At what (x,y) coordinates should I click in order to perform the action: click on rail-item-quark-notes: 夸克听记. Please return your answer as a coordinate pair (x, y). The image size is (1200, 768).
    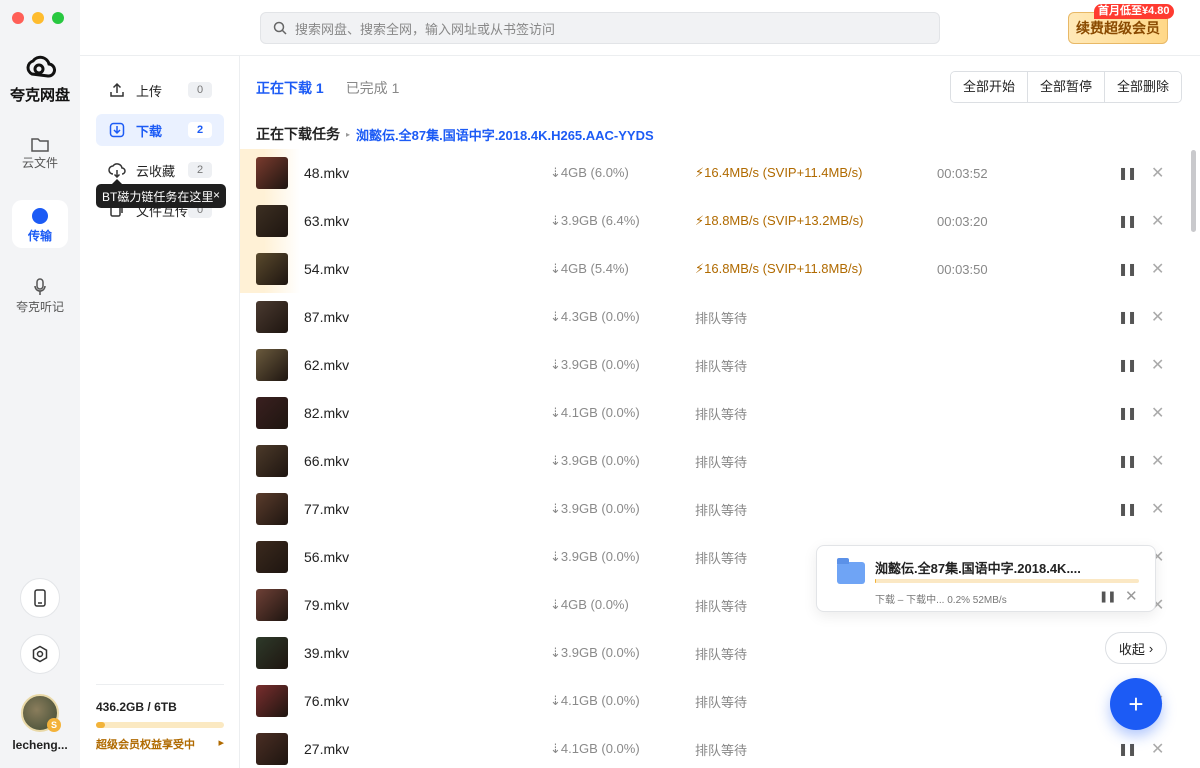
    Looking at the image, I should click on (40, 296).